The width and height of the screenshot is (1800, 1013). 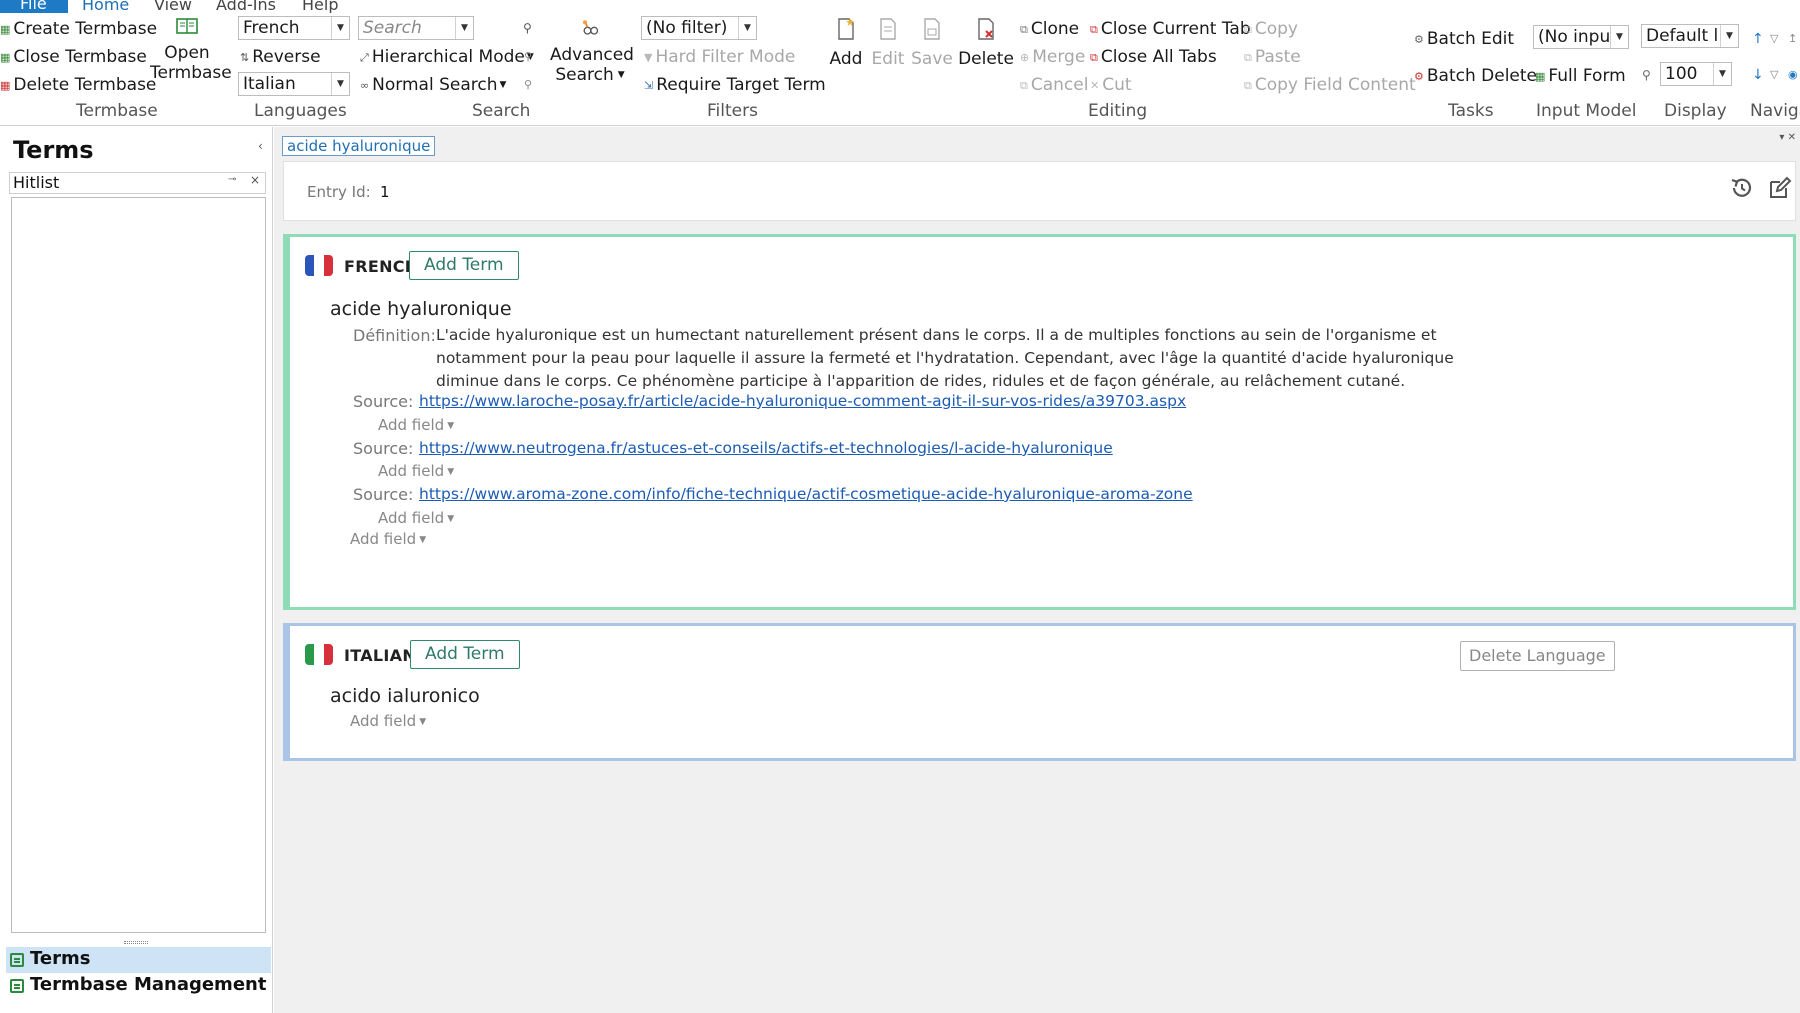 I want to click on add-field-term: Add field ▼, so click(x=388, y=539).